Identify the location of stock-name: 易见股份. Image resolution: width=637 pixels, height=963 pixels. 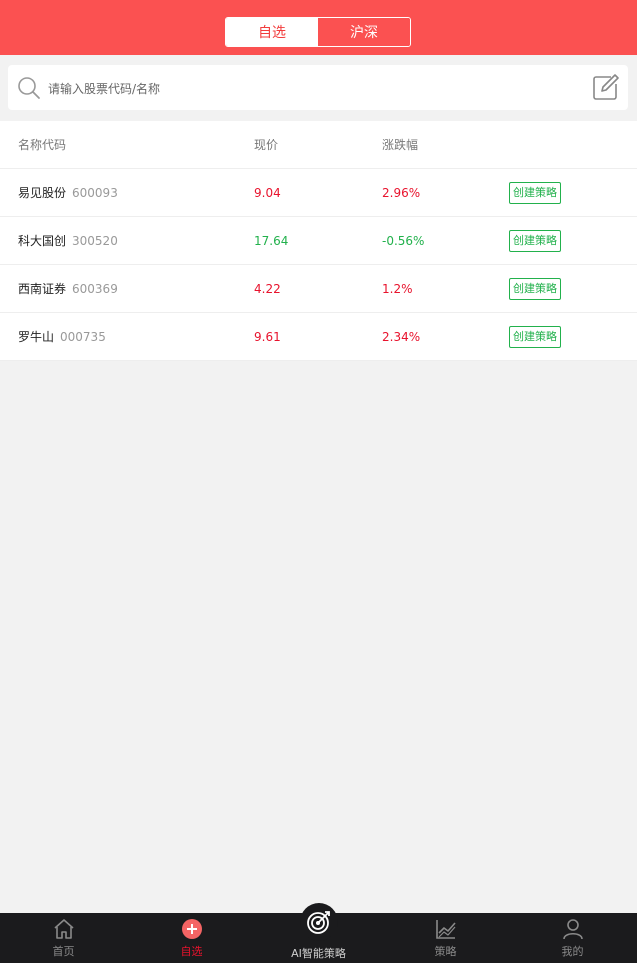
(42, 193).